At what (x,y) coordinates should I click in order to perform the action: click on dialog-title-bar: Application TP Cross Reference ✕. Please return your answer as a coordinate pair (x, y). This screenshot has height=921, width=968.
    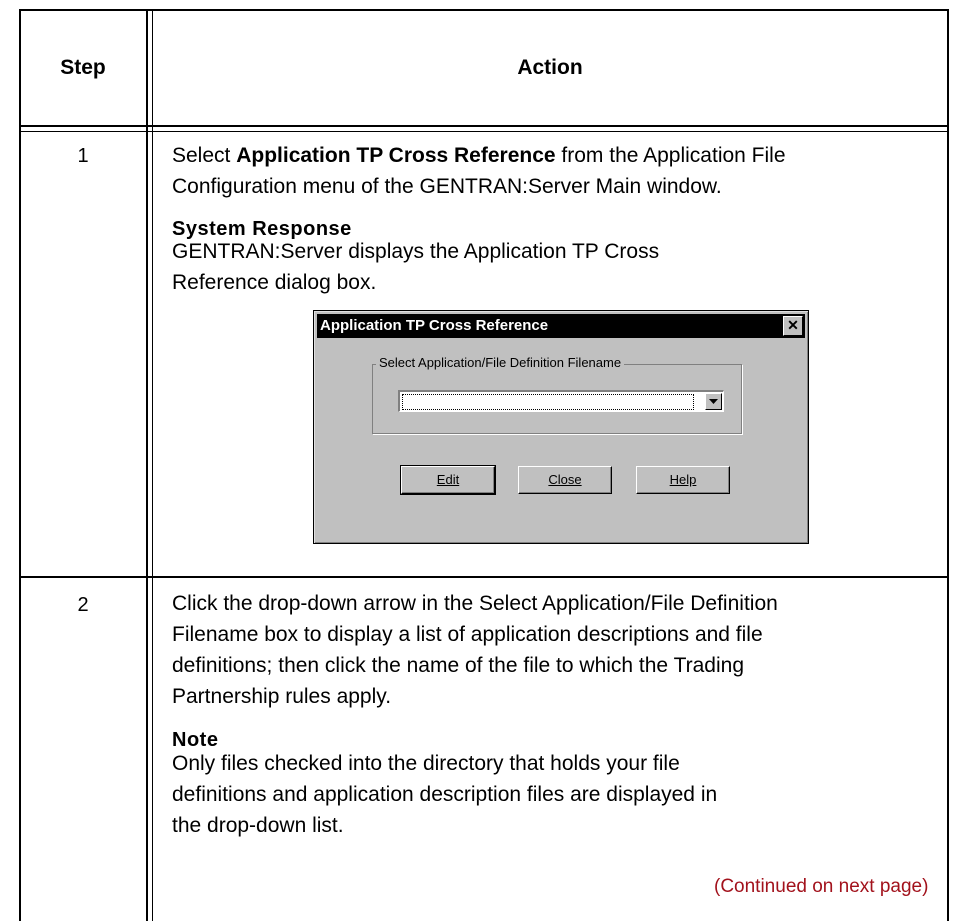
    Looking at the image, I should click on (561, 326).